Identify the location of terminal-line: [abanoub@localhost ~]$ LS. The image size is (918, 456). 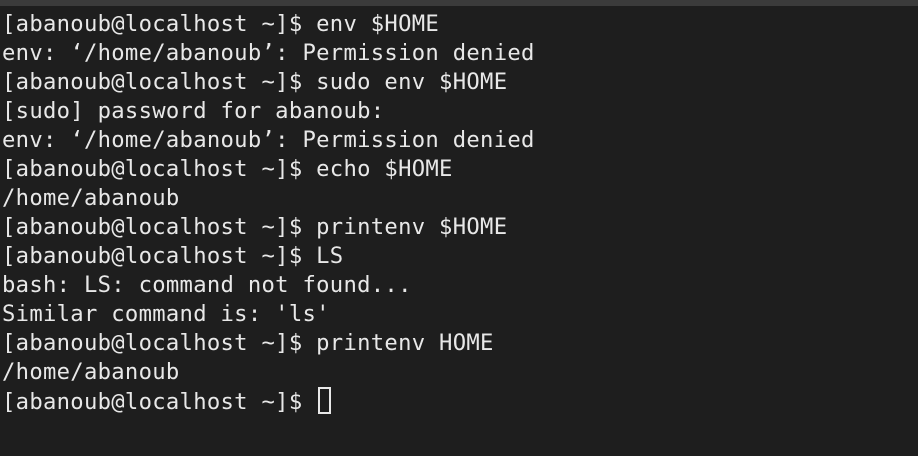
(173, 256).